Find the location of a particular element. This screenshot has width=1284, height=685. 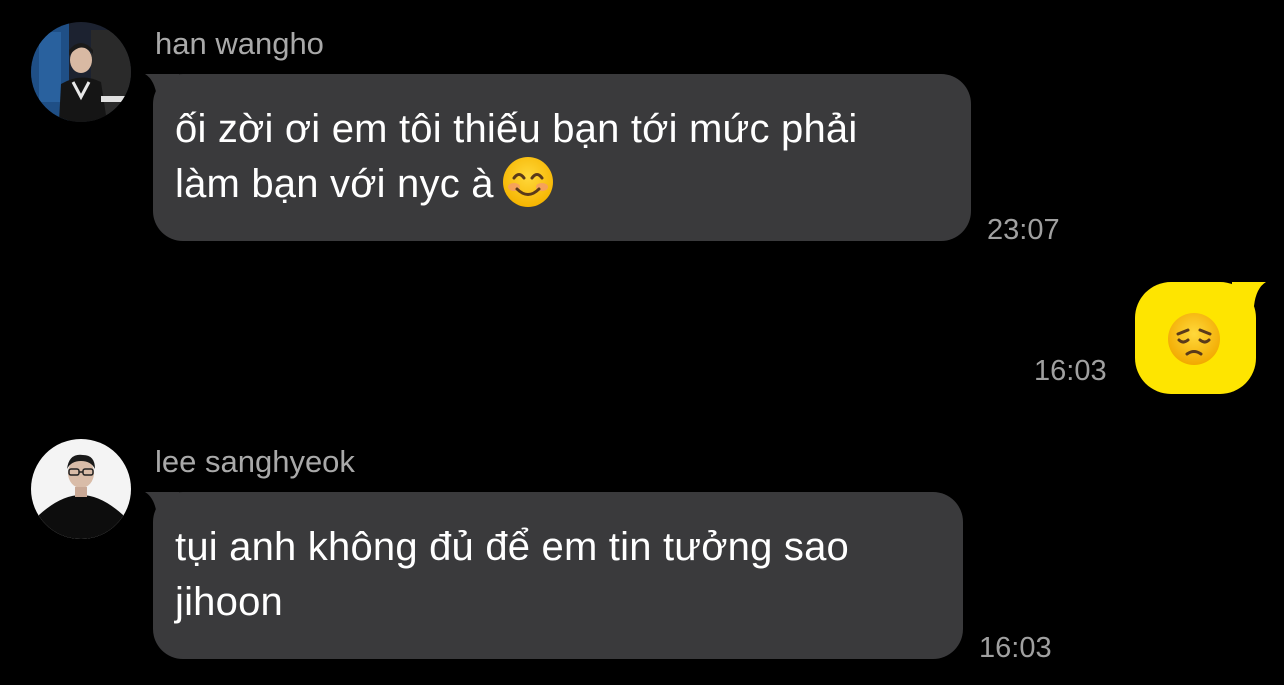

avatar-lee-sanghyeok is located at coordinates (81, 489).